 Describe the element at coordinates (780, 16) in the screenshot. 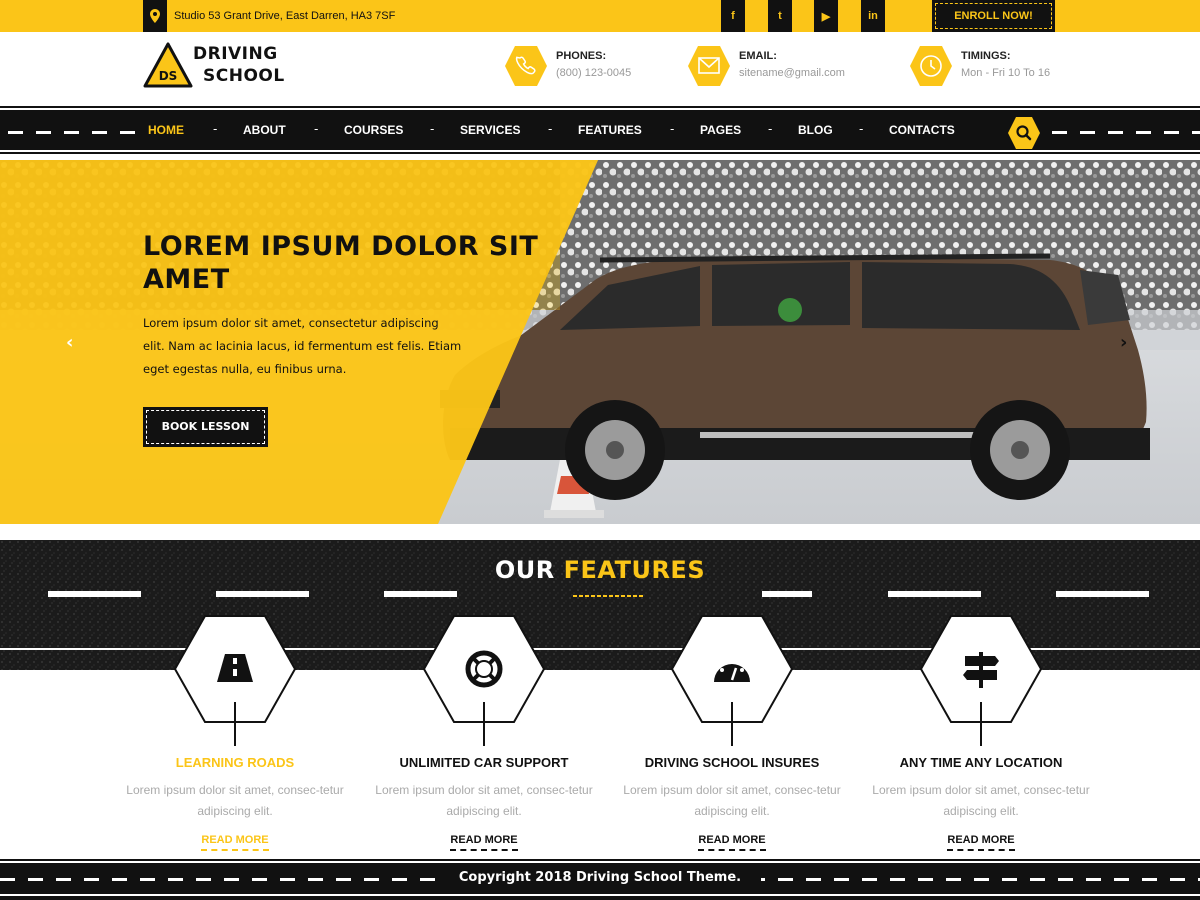

I see `twitter-icon: t` at that location.